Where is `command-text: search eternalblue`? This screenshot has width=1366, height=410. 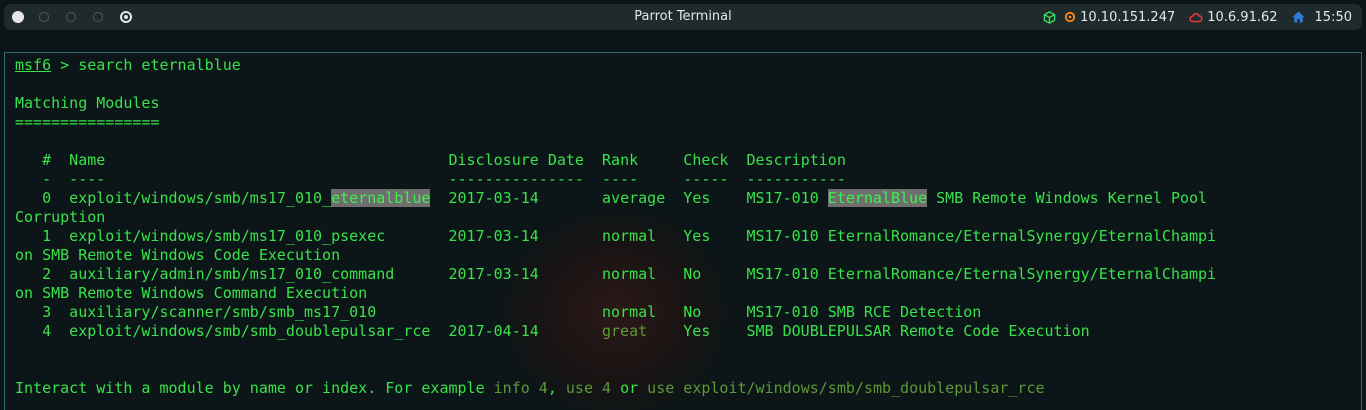 command-text: search eternalblue is located at coordinates (159, 65).